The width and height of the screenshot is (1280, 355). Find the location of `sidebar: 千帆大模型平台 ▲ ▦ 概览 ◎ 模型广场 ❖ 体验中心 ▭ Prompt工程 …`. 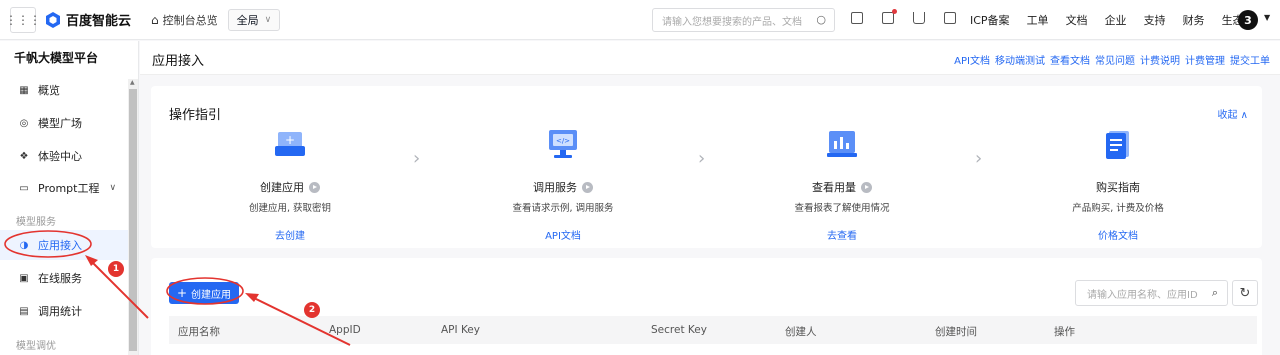

sidebar: 千帆大模型平台 ▲ ▦ 概览 ◎ 模型广场 ❖ 体验中心 ▭ Prompt工程 … is located at coordinates (69, 198).